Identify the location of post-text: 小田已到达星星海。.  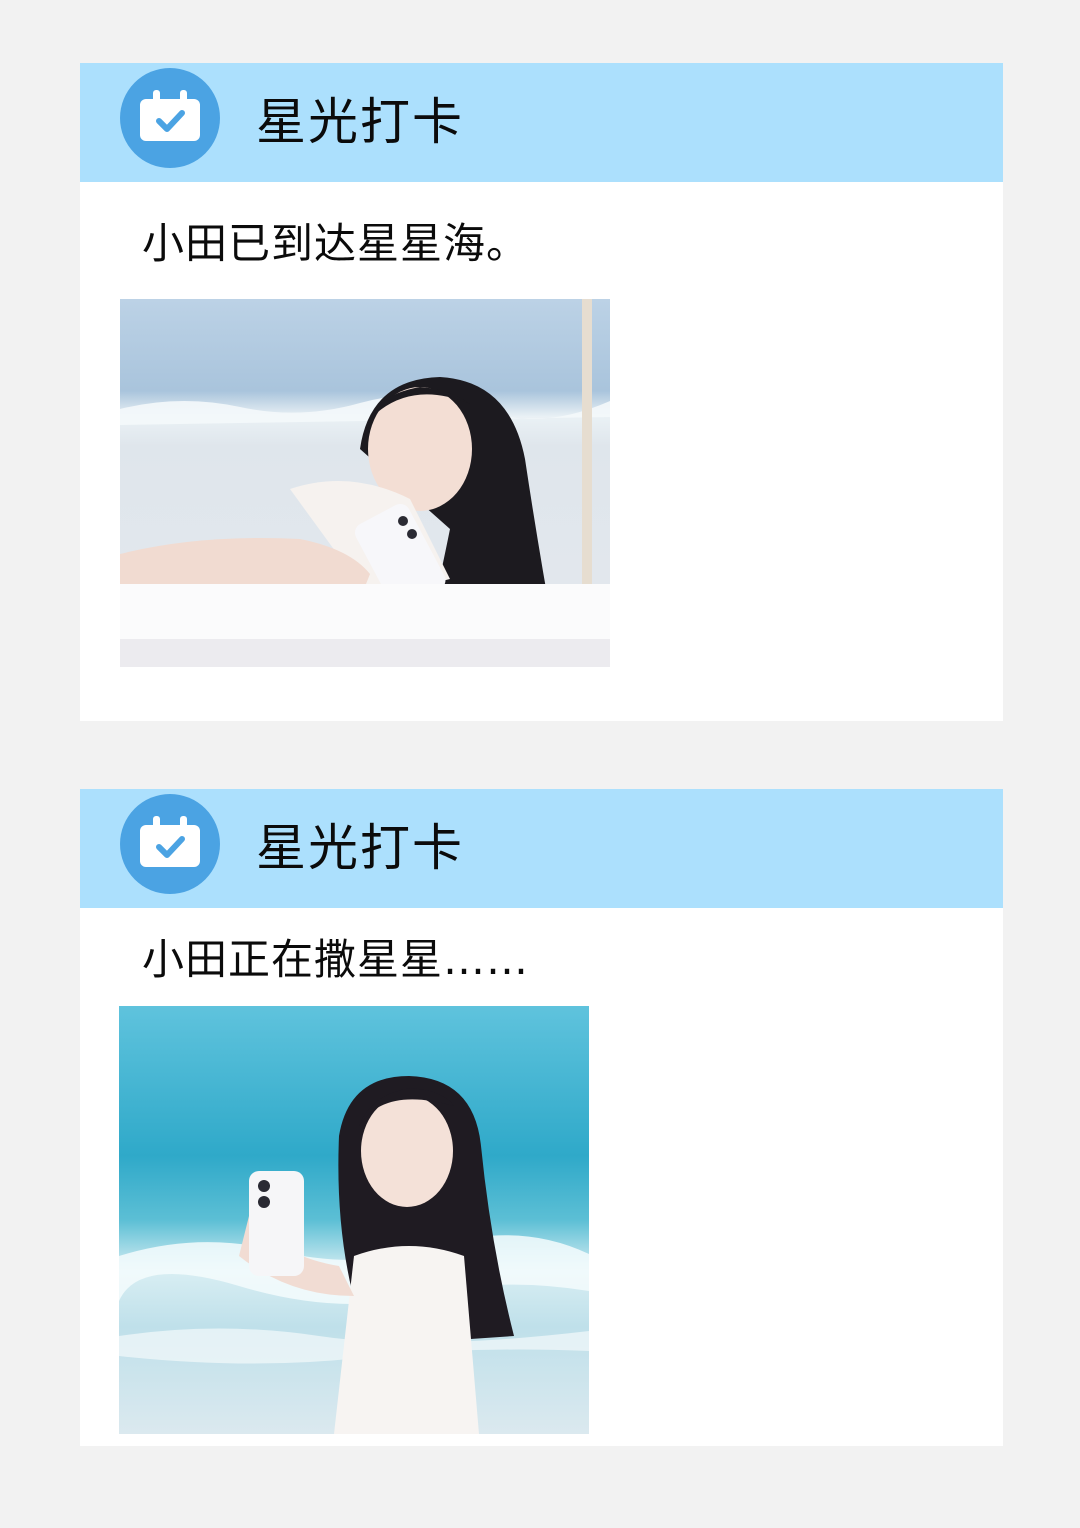
(336, 243).